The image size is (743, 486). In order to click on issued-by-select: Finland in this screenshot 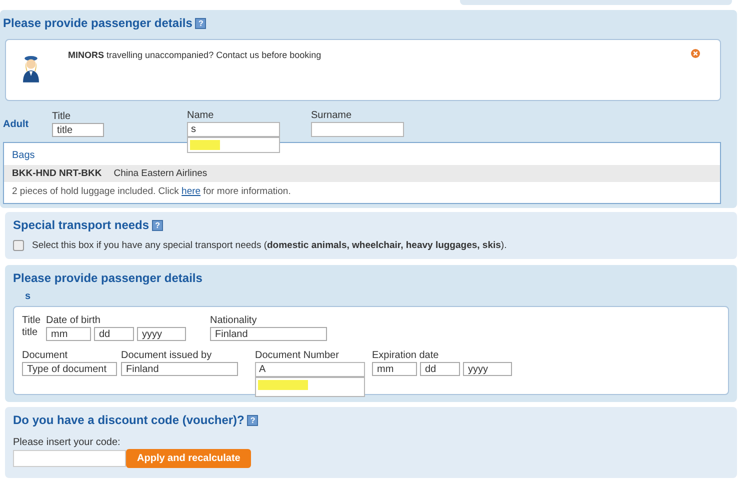, I will do `click(179, 369)`.